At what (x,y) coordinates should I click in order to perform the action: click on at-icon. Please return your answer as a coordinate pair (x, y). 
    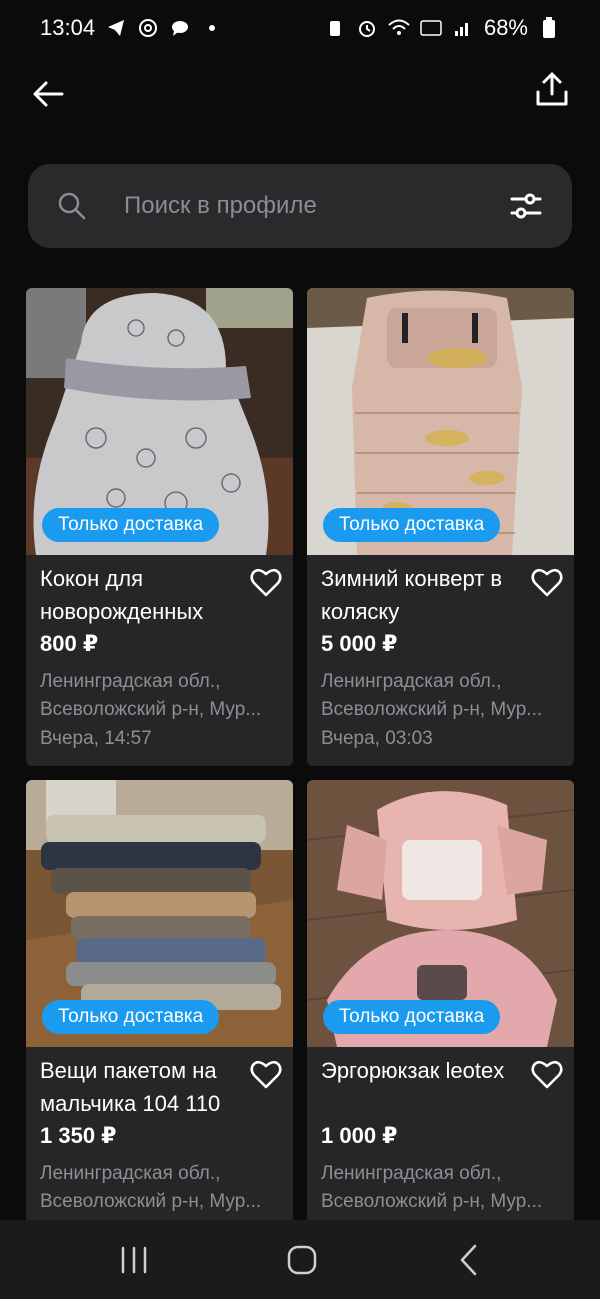
    Looking at the image, I should click on (148, 28).